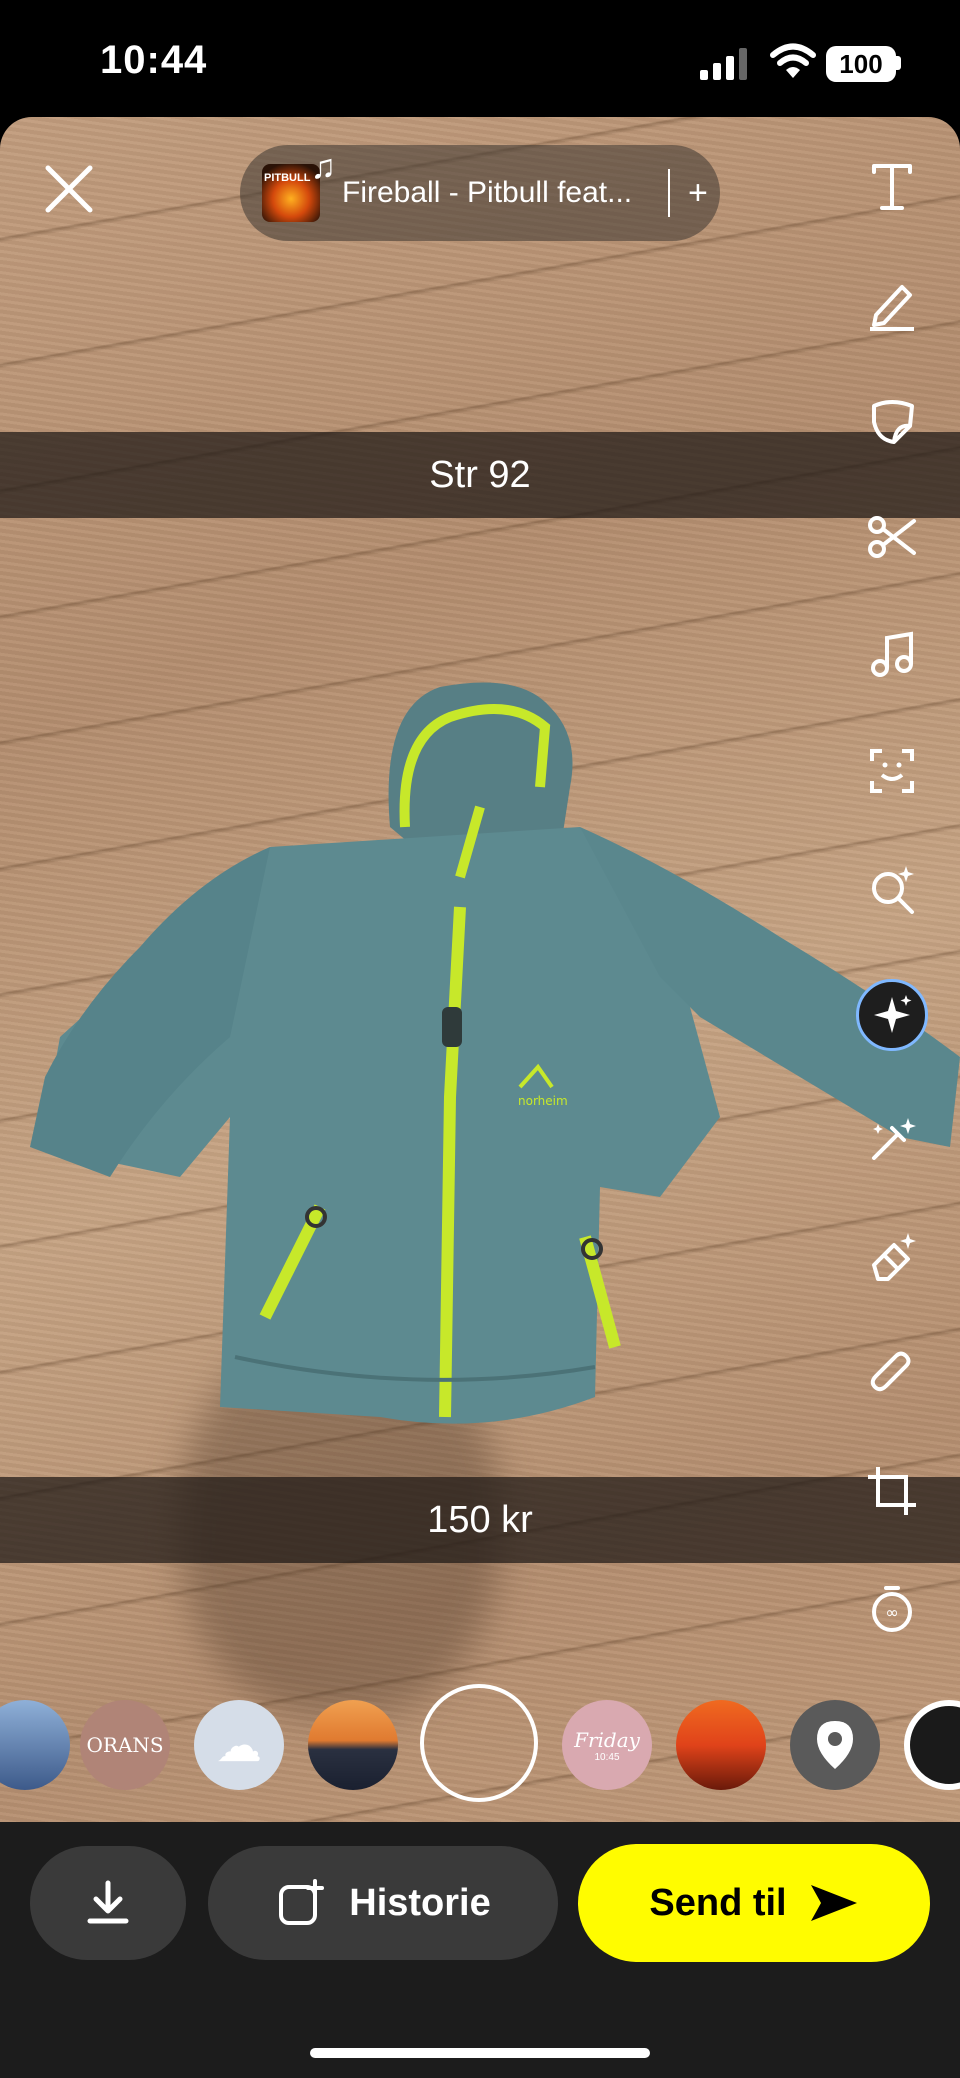  I want to click on music-track-pill: PITBULL ♫ Fireball - Pitbull feat... +, so click(480, 193).